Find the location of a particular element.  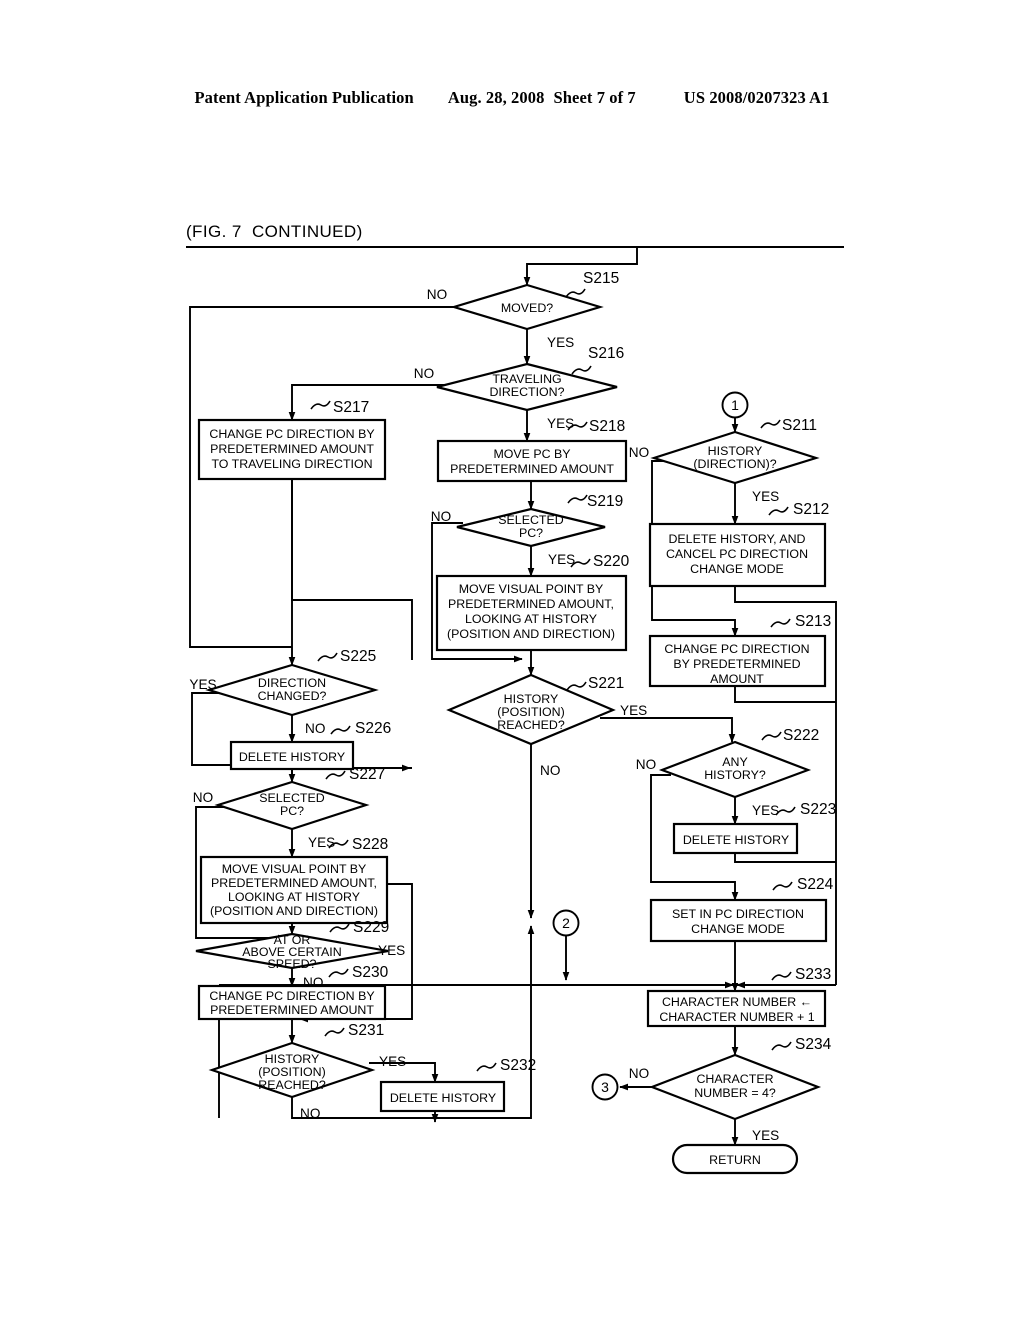

node-s211-step: S211 is located at coordinates (799, 425).